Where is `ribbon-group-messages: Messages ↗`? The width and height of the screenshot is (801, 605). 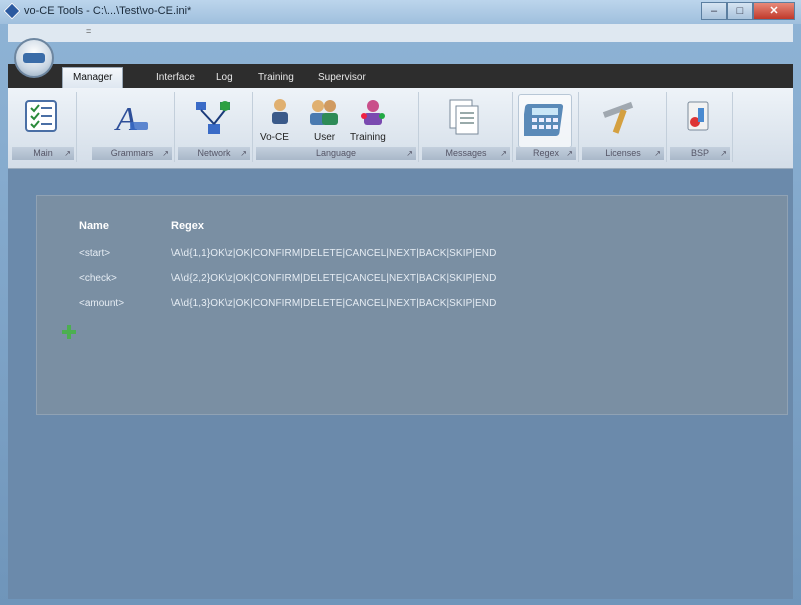 ribbon-group-messages: Messages ↗ is located at coordinates (466, 127).